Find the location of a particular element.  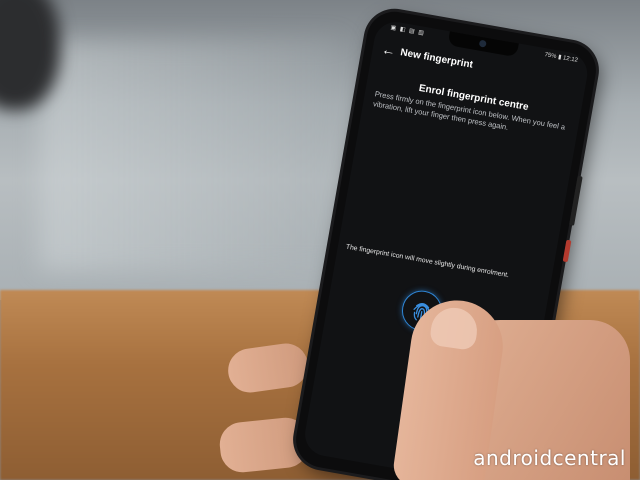

watermark-logo: androidcentral is located at coordinates (549, 458).